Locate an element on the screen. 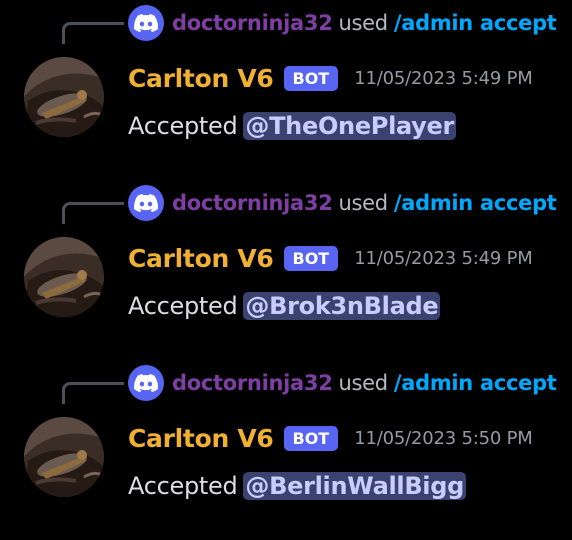 This screenshot has width=572, height=540. user-mention: @TheOnePlayer is located at coordinates (350, 126).